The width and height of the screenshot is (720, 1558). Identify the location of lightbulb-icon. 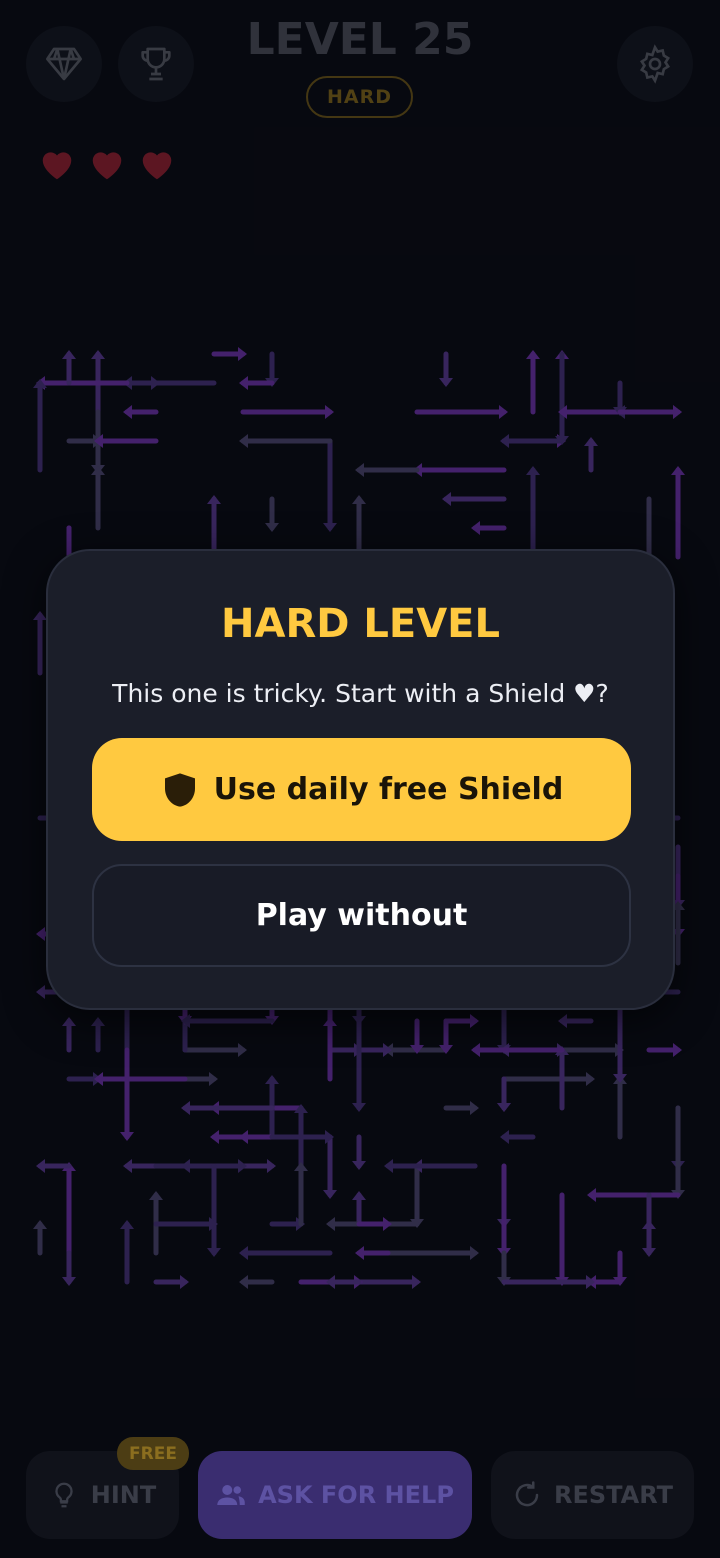
(64, 1495).